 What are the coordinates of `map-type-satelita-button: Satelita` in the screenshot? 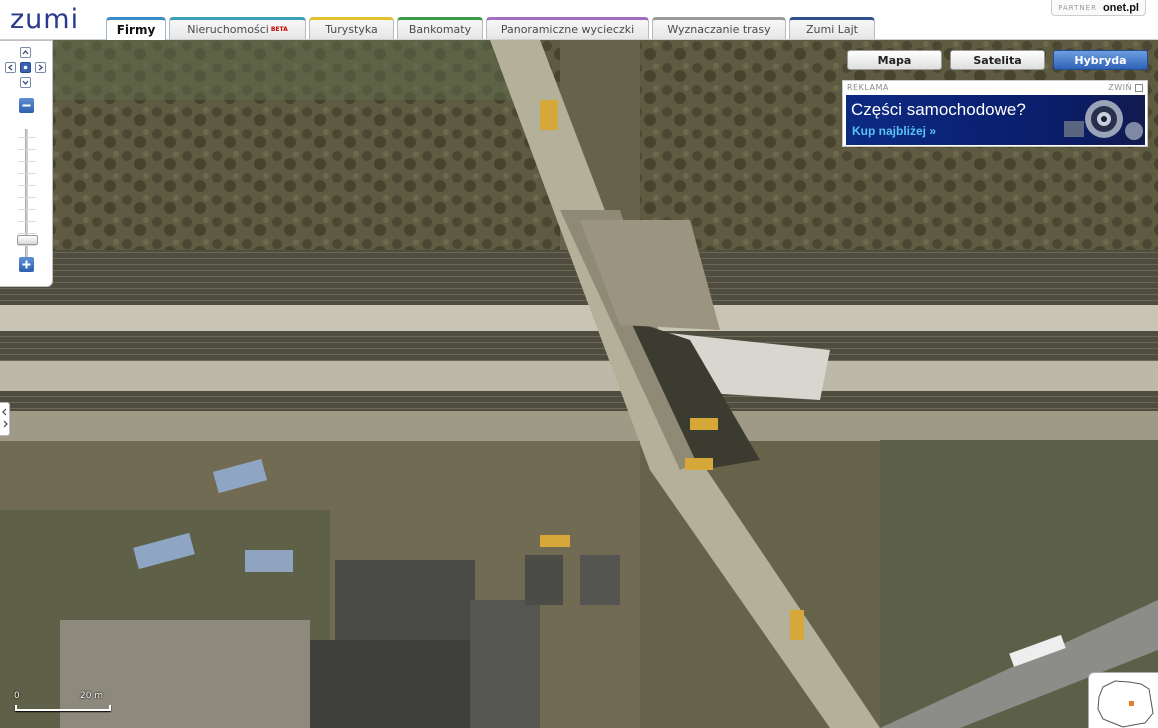 It's located at (997, 60).